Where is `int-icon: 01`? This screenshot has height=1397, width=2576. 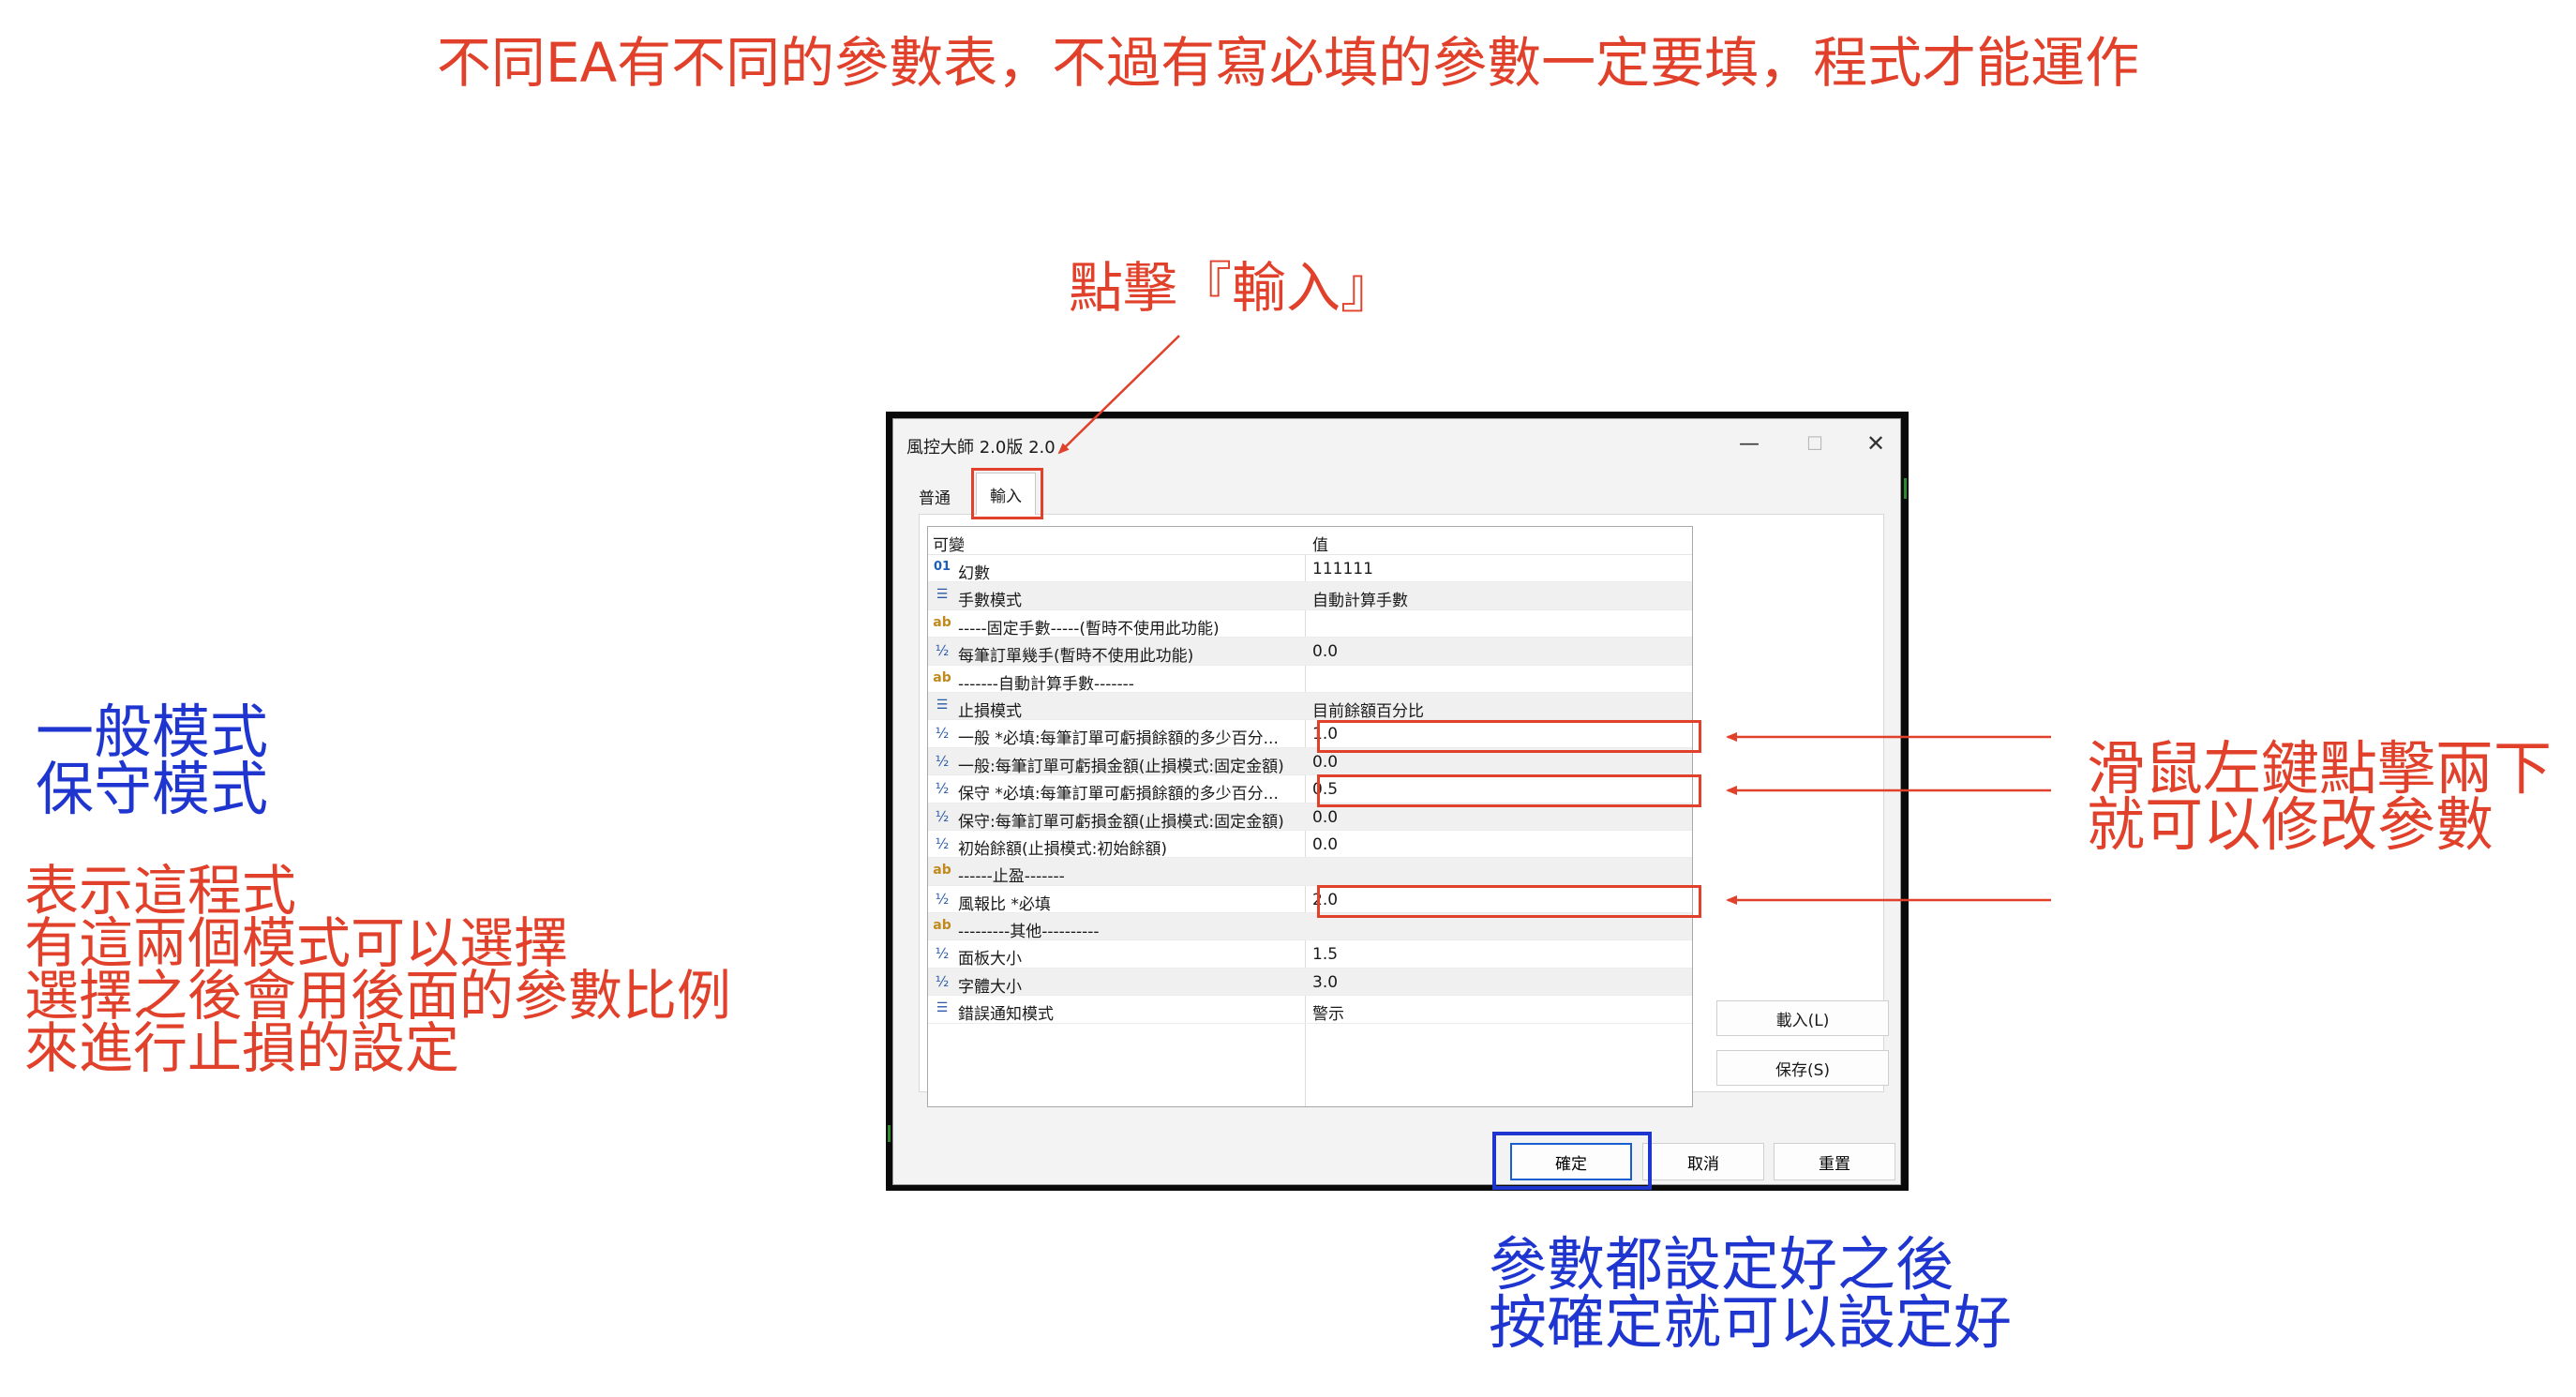
int-icon: 01 is located at coordinates (942, 567).